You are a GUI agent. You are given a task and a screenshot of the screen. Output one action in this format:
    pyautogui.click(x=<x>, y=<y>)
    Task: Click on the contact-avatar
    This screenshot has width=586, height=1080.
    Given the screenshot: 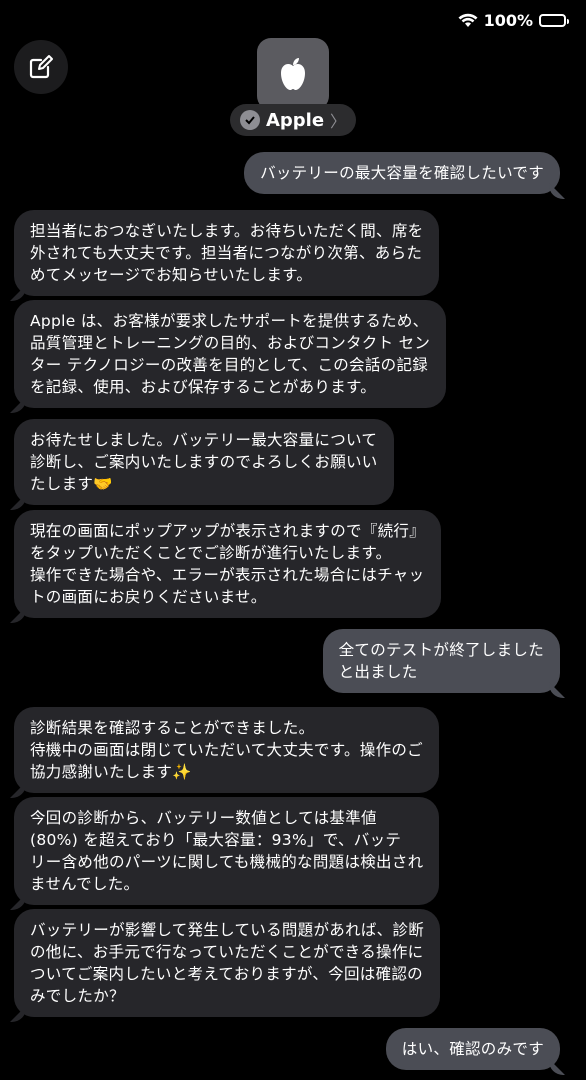 What is the action you would take?
    pyautogui.click(x=293, y=74)
    